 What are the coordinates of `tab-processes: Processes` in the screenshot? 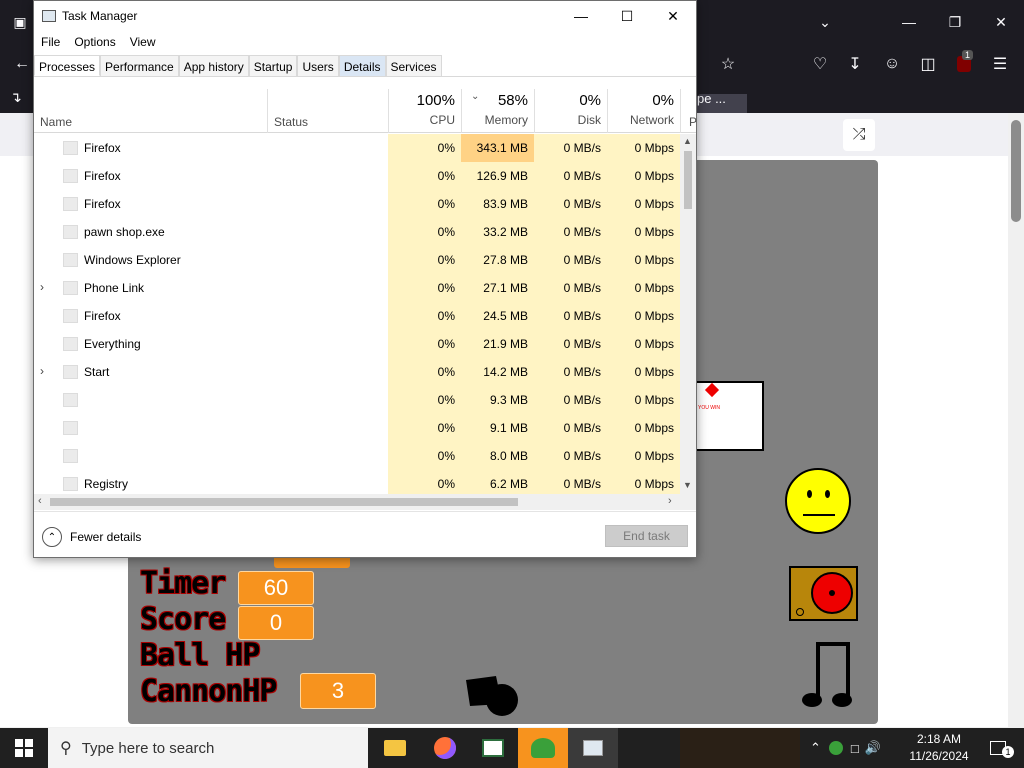 It's located at (67, 65).